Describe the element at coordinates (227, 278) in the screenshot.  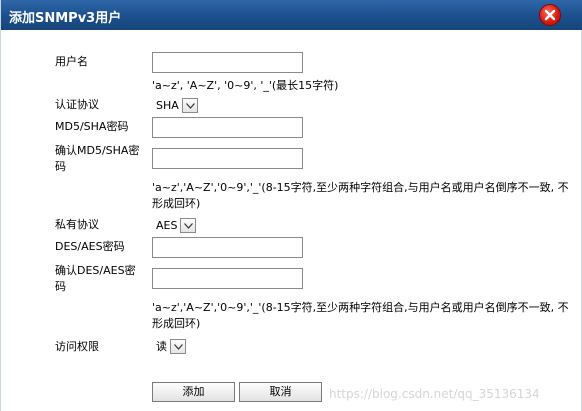
I see `confirm-privacy-password-input` at that location.